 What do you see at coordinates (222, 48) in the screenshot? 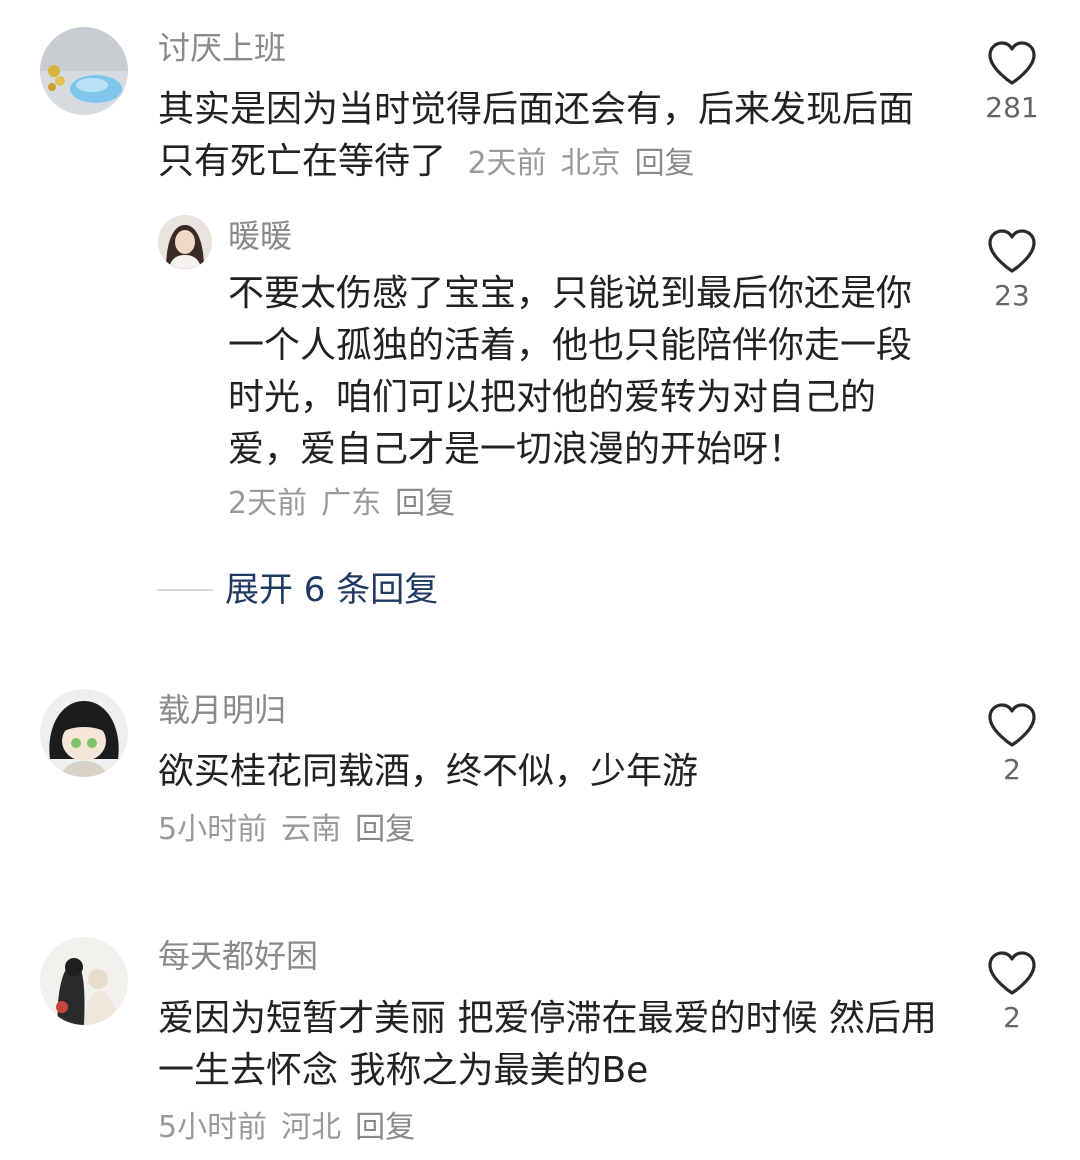
I see `comment-username: 讨厌上班` at bounding box center [222, 48].